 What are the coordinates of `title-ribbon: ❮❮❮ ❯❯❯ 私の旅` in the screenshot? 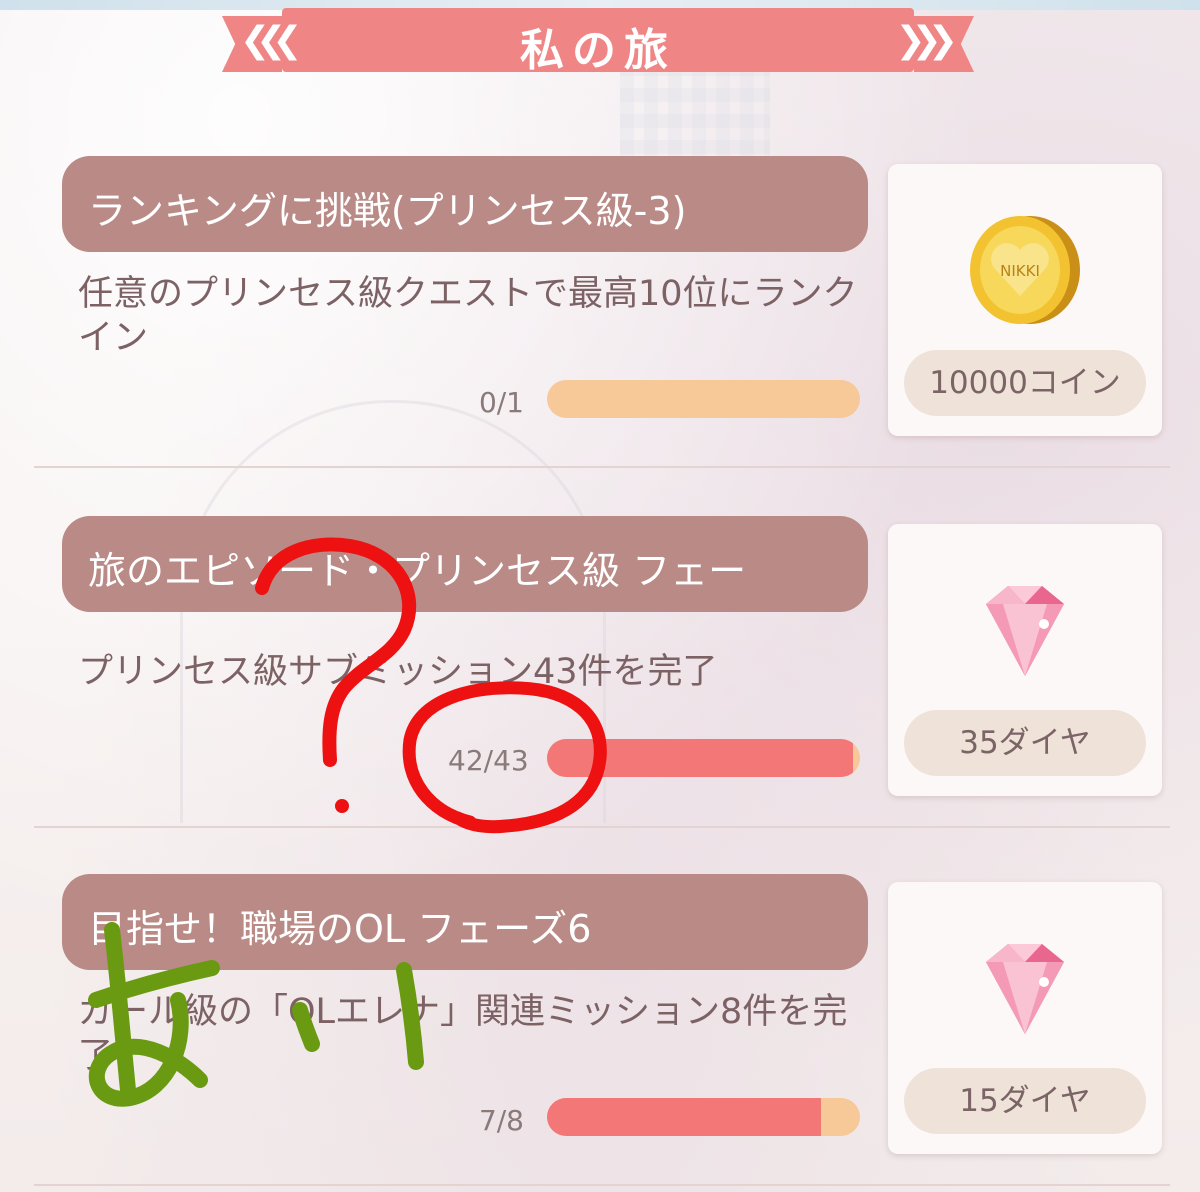 It's located at (598, 42).